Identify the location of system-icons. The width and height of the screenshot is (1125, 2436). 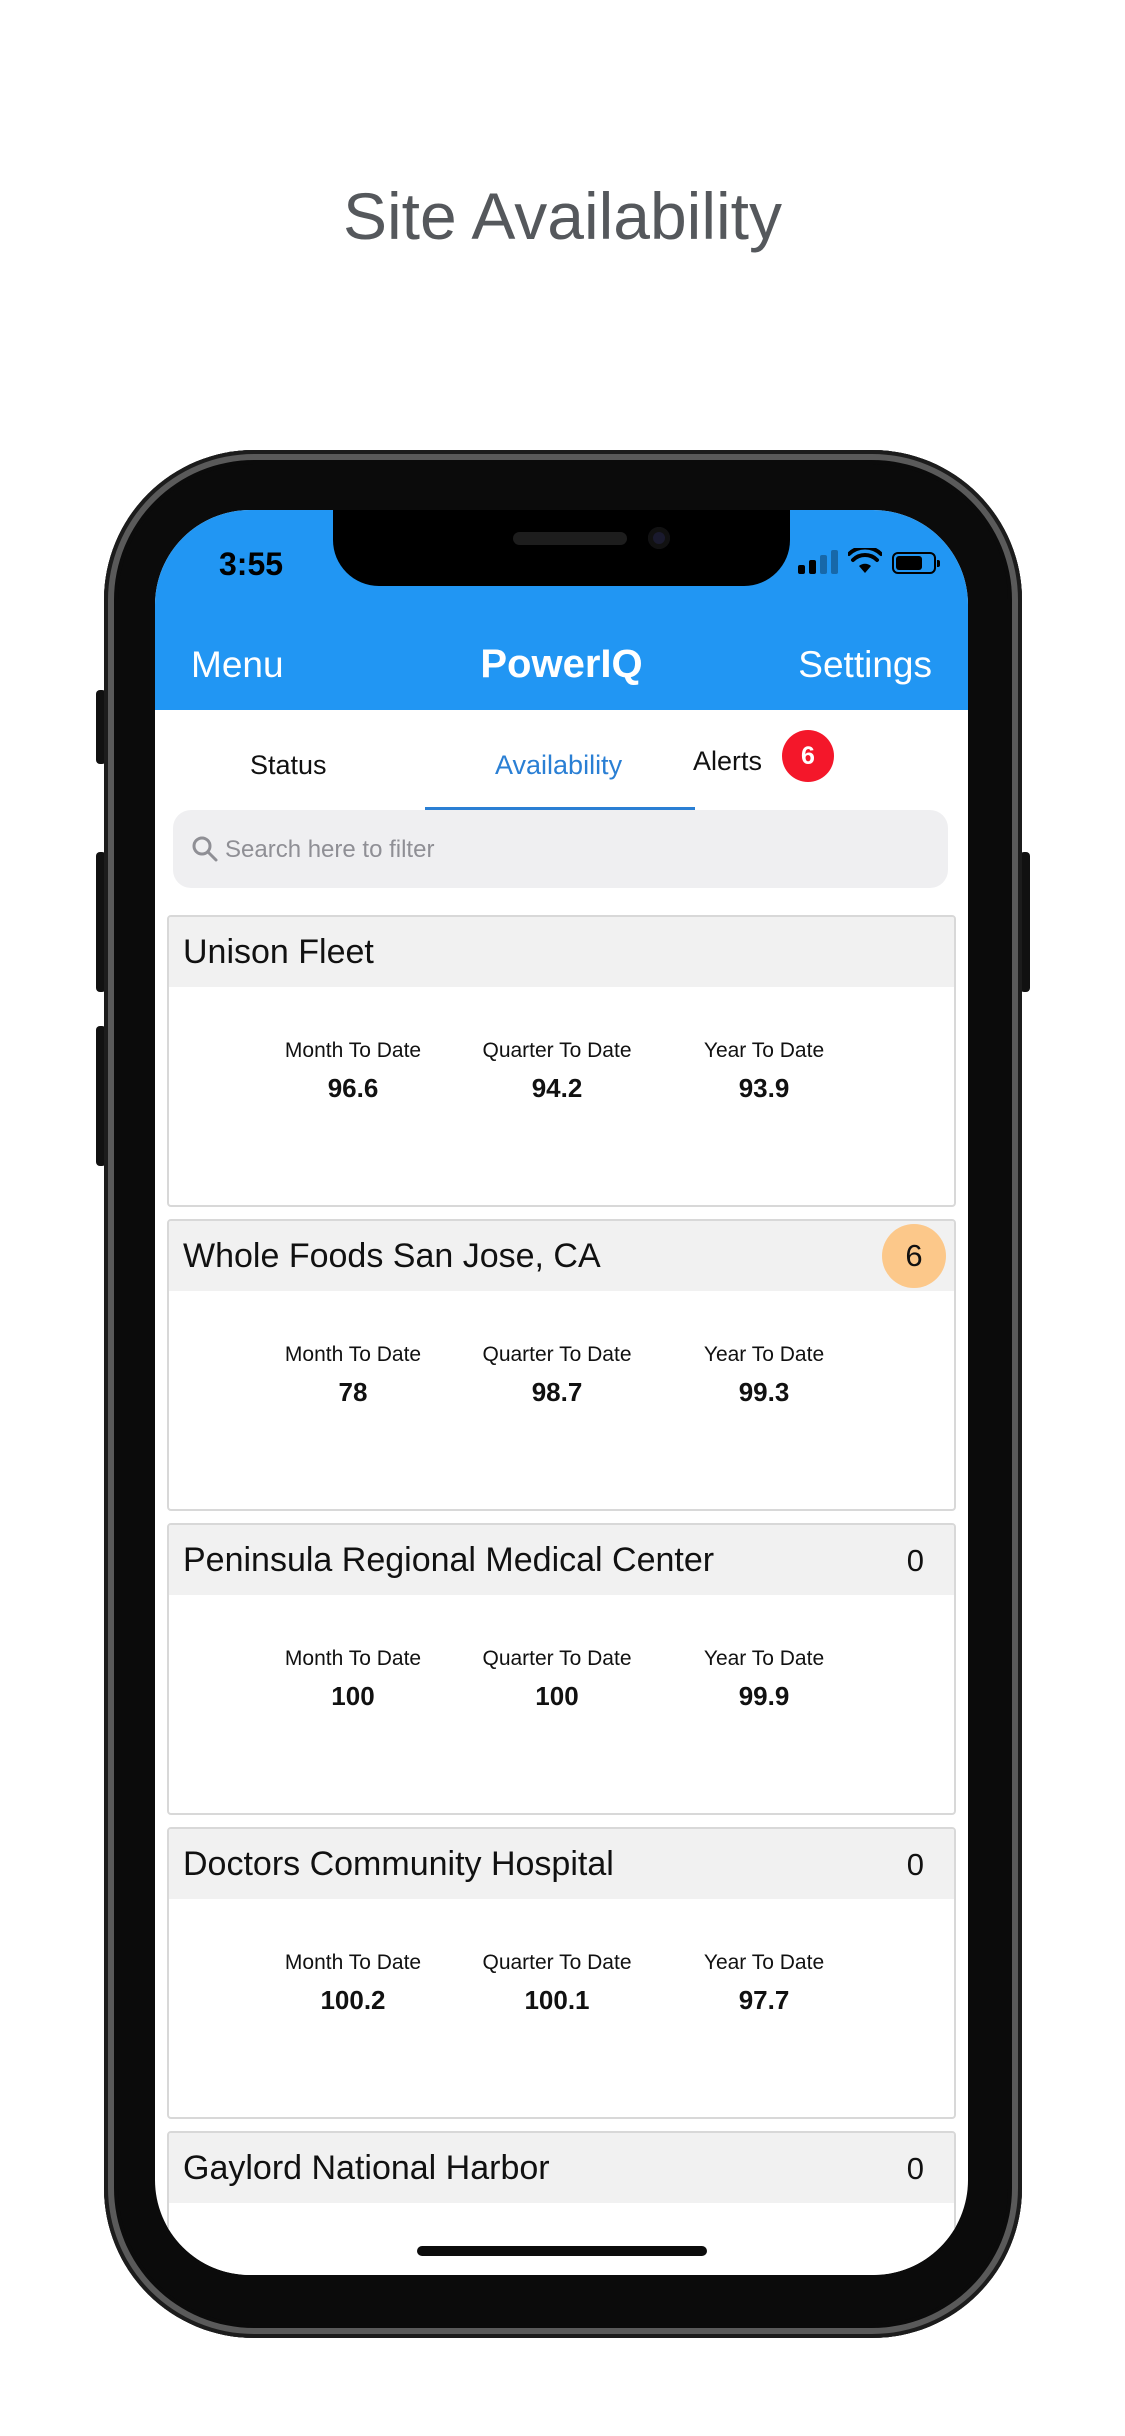
(869, 561).